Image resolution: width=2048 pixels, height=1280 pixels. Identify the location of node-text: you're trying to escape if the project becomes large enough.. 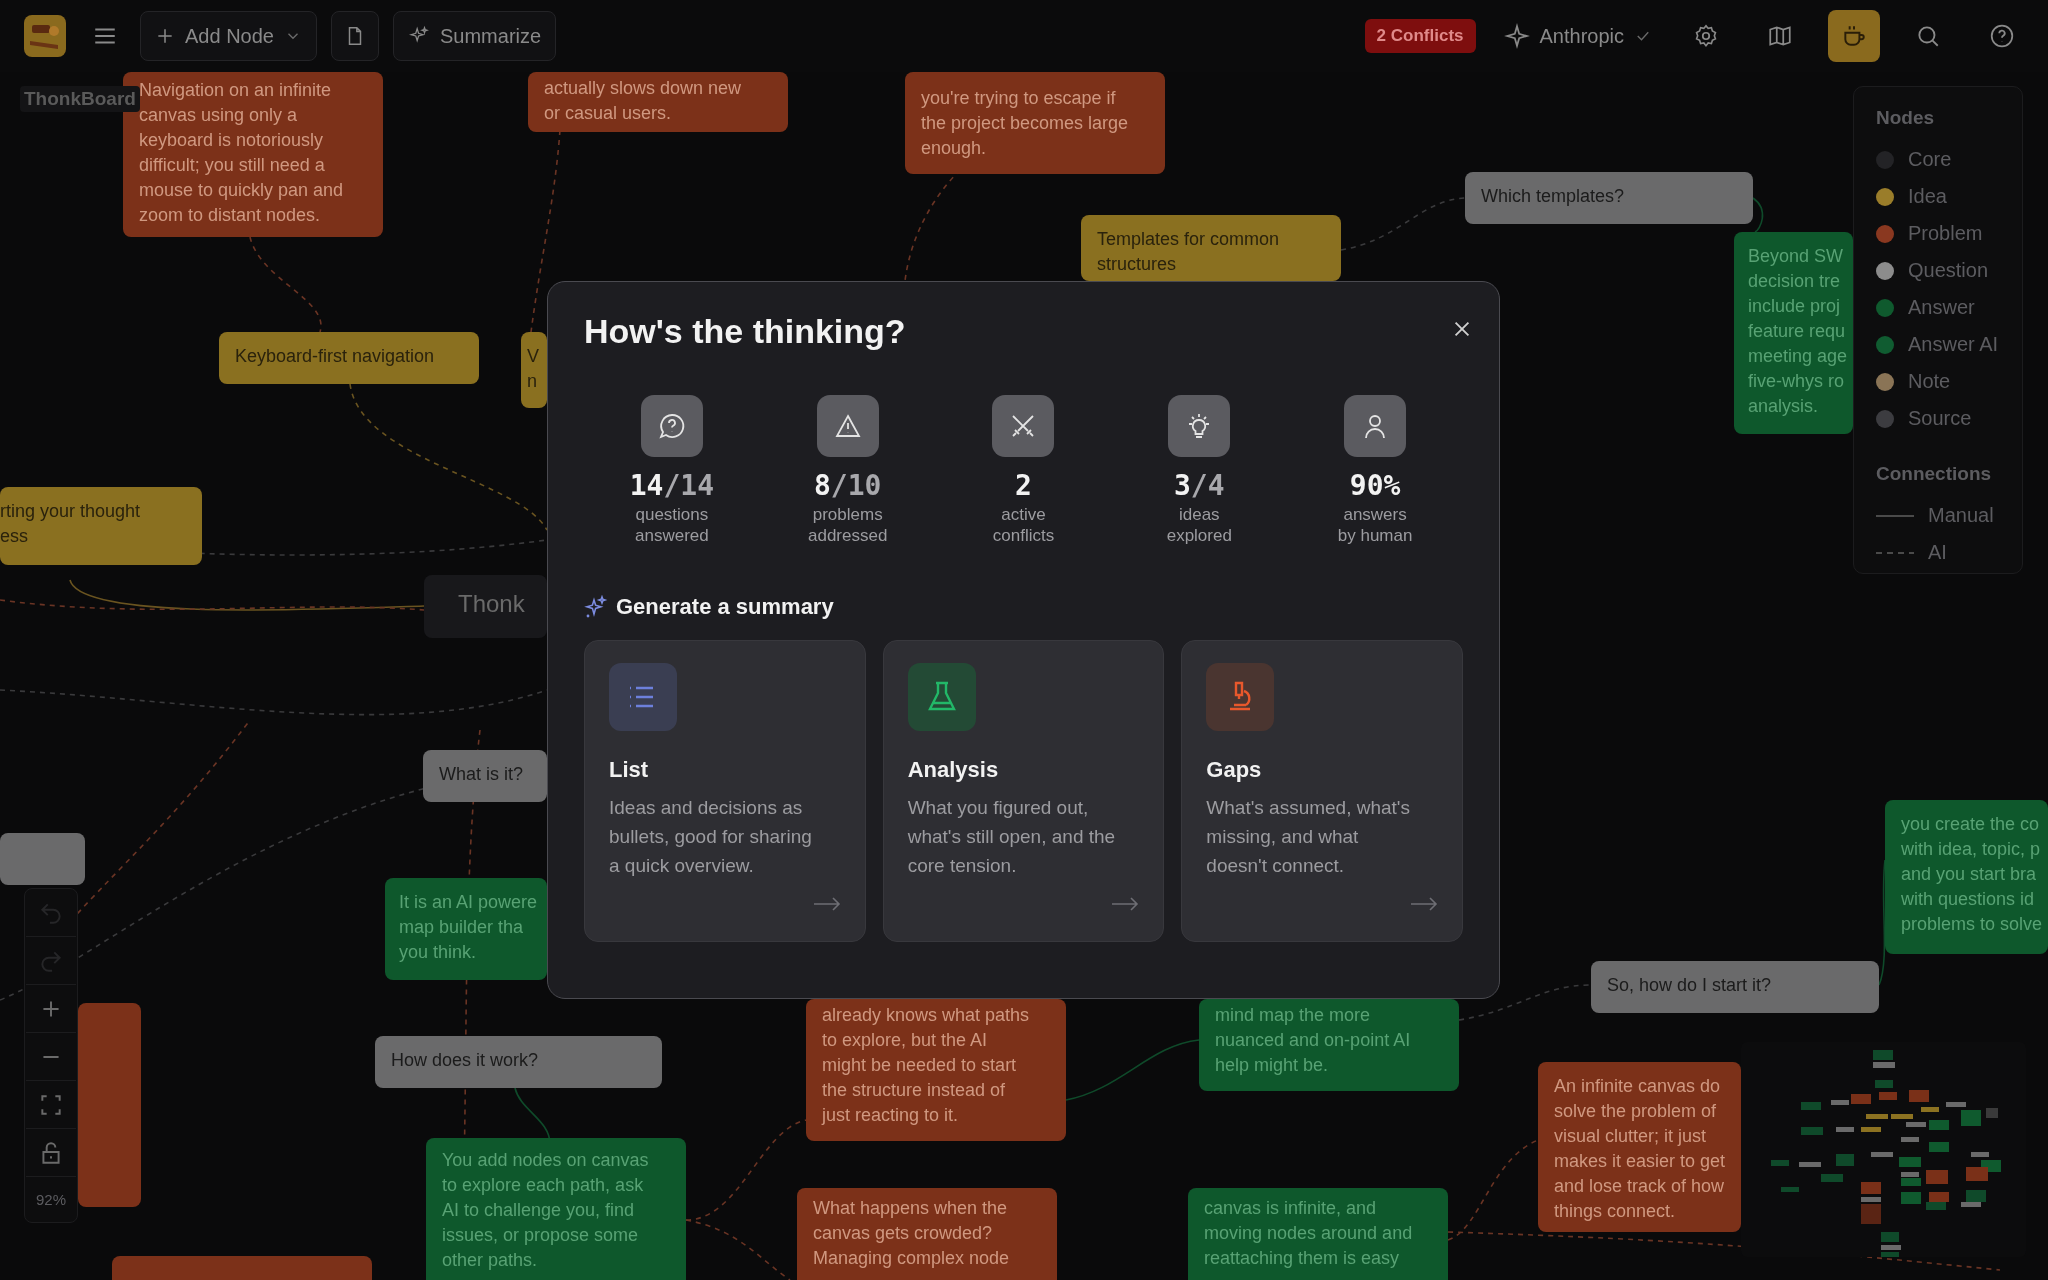
(1025, 123).